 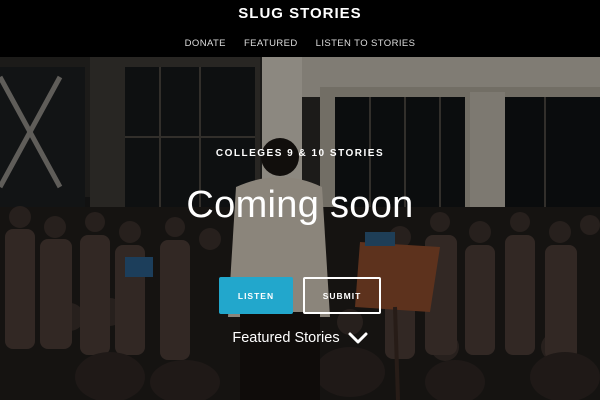 I want to click on listen-button: LISTEN, so click(x=256, y=295).